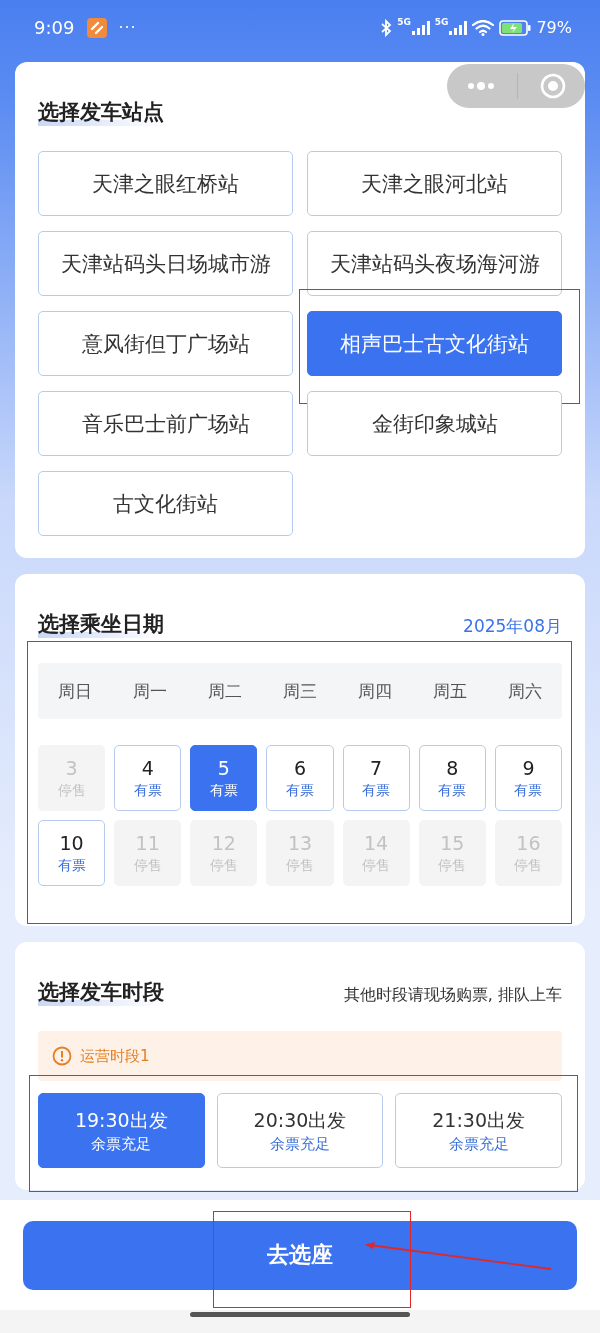 The height and width of the screenshot is (1333, 600). I want to click on period-label: 运营时段1, so click(115, 1056).